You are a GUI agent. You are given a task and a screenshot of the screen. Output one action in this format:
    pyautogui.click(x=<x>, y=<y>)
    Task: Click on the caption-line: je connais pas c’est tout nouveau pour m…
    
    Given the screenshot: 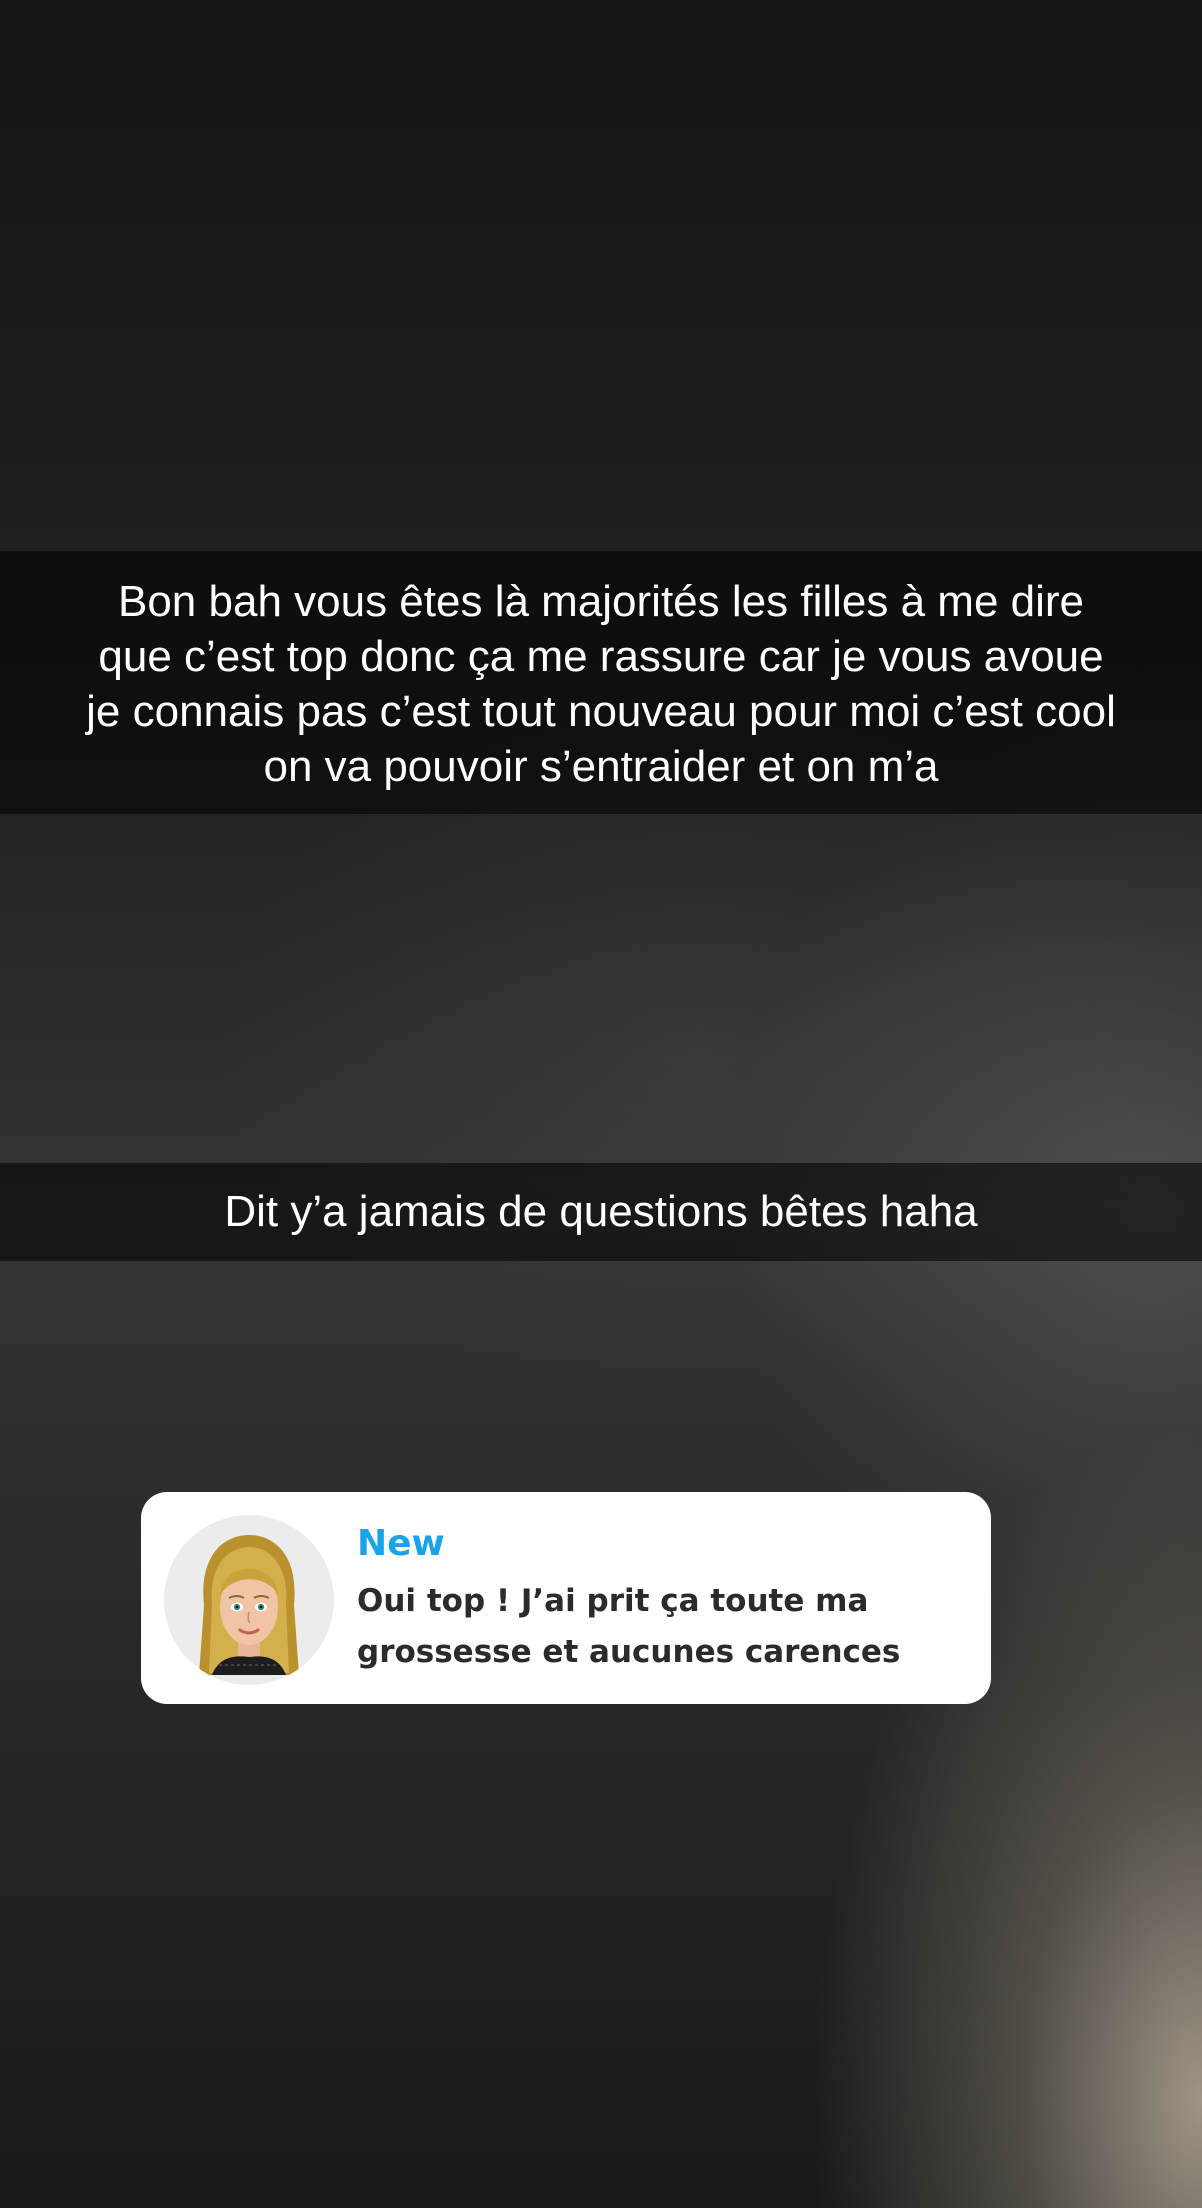 What is the action you would take?
    pyautogui.click(x=601, y=711)
    